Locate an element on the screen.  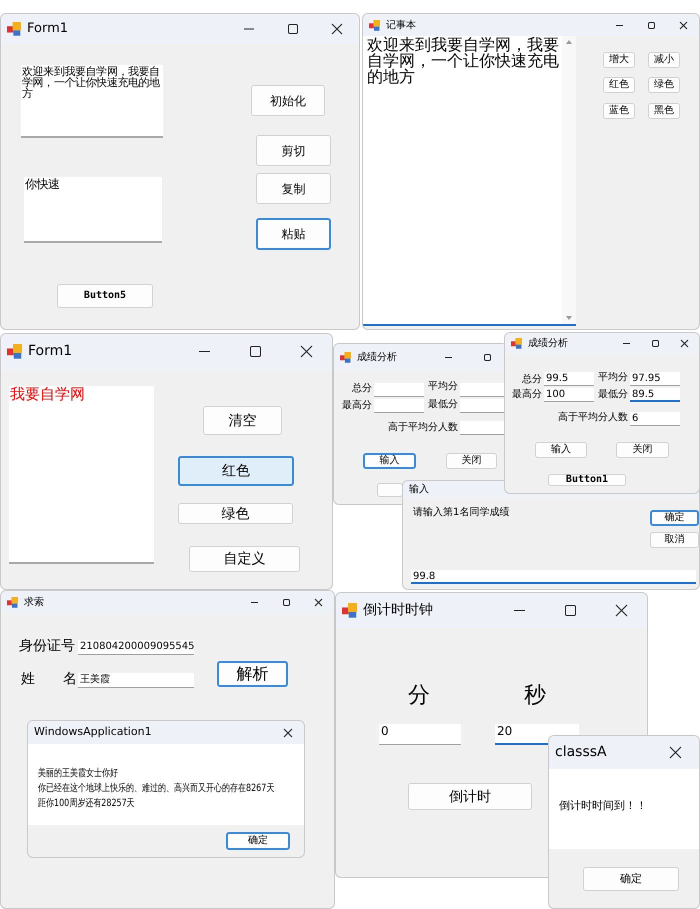
field-label: 名 is located at coordinates (69, 679).